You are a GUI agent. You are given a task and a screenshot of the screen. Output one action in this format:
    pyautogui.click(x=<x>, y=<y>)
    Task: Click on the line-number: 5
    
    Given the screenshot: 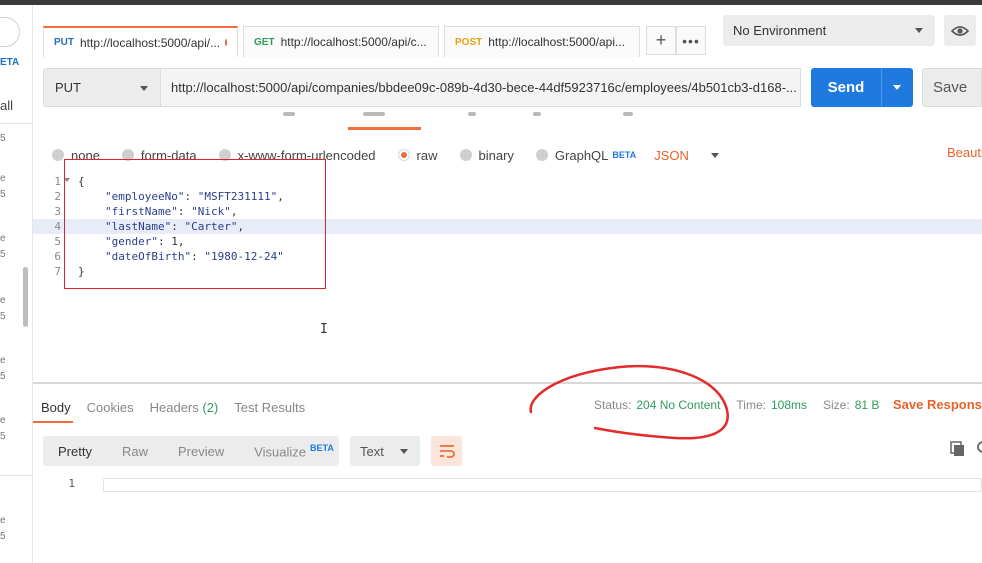 What is the action you would take?
    pyautogui.click(x=57, y=241)
    